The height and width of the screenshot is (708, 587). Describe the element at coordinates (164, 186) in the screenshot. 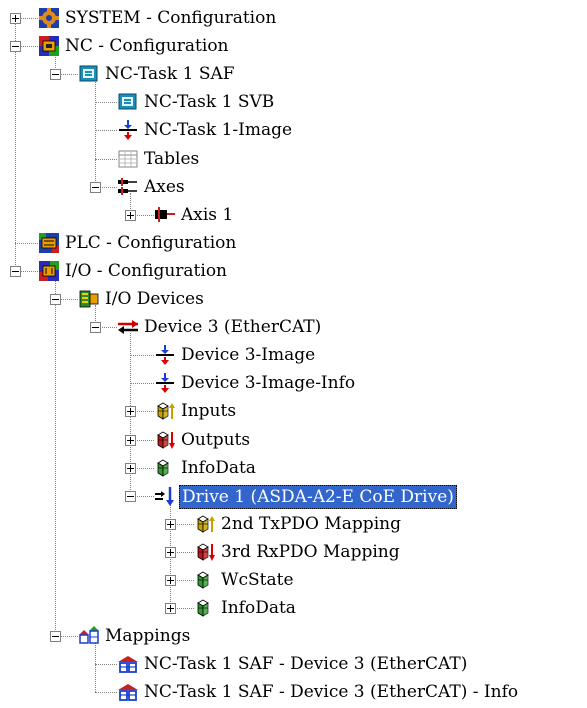

I see `tree-item-label: Axes` at that location.